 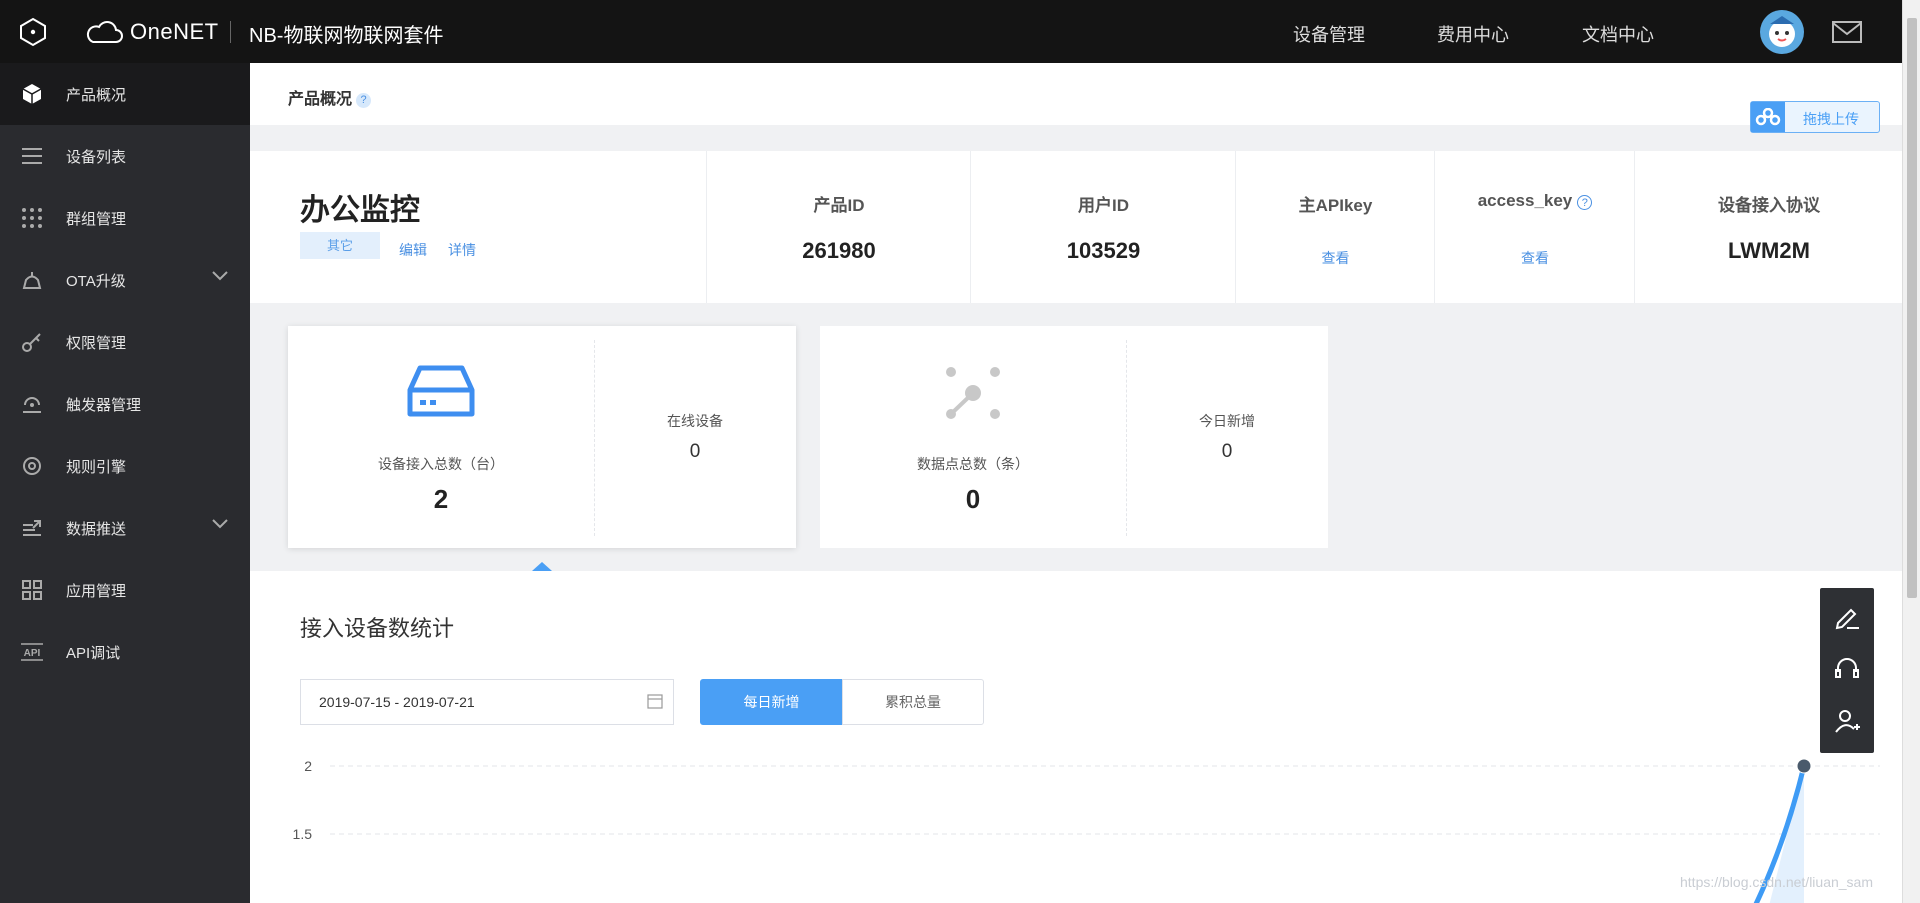 What do you see at coordinates (96, 529) in the screenshot?
I see `sidebar-item-label: 数据推送` at bounding box center [96, 529].